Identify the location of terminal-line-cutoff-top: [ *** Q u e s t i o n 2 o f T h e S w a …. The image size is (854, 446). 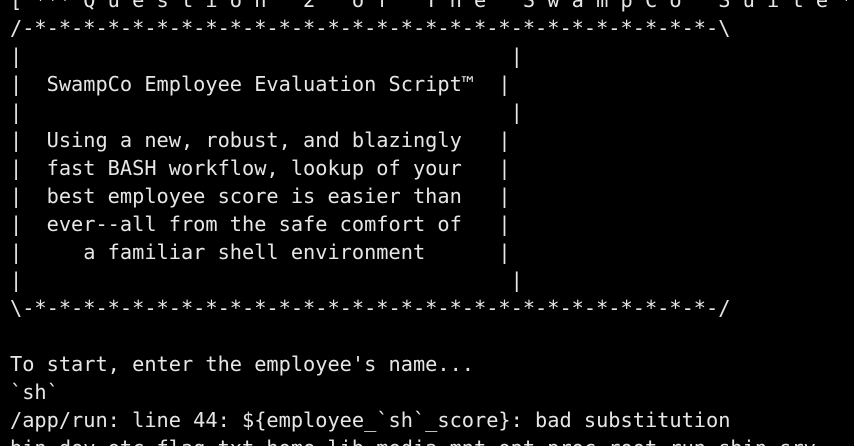
(432, 6).